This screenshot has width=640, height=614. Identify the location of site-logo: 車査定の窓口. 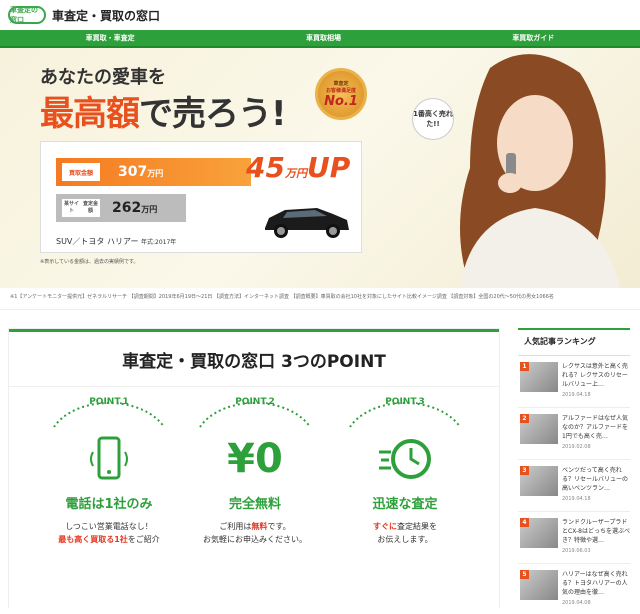
(27, 15).